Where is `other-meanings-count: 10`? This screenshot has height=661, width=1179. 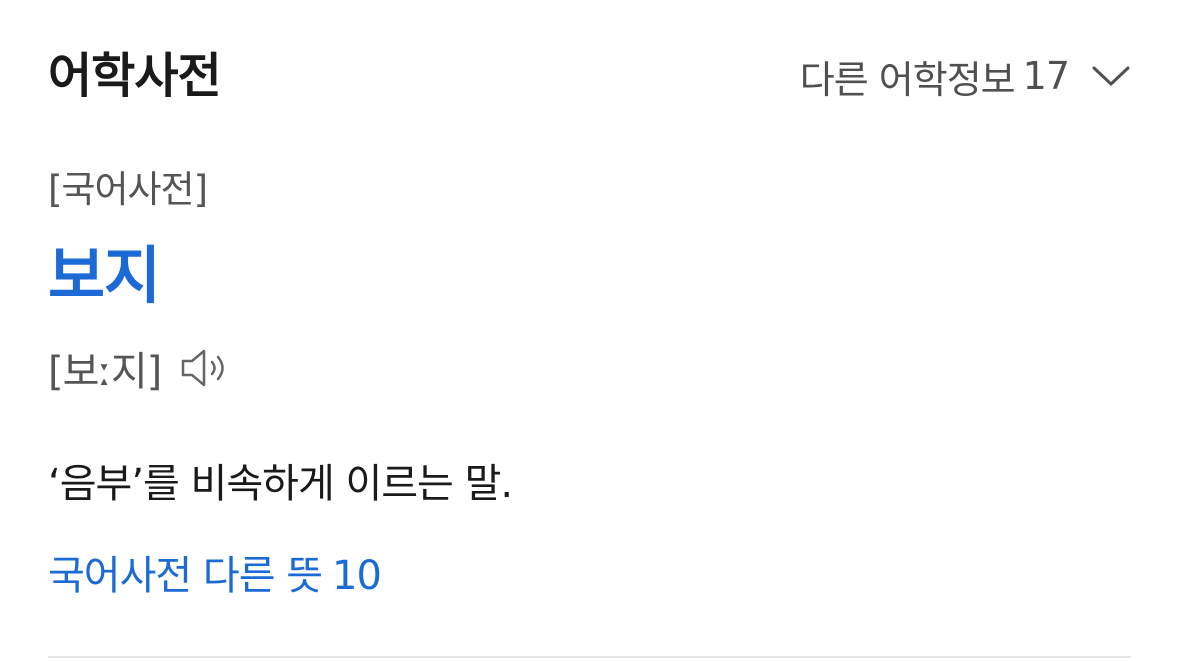 other-meanings-count: 10 is located at coordinates (357, 576).